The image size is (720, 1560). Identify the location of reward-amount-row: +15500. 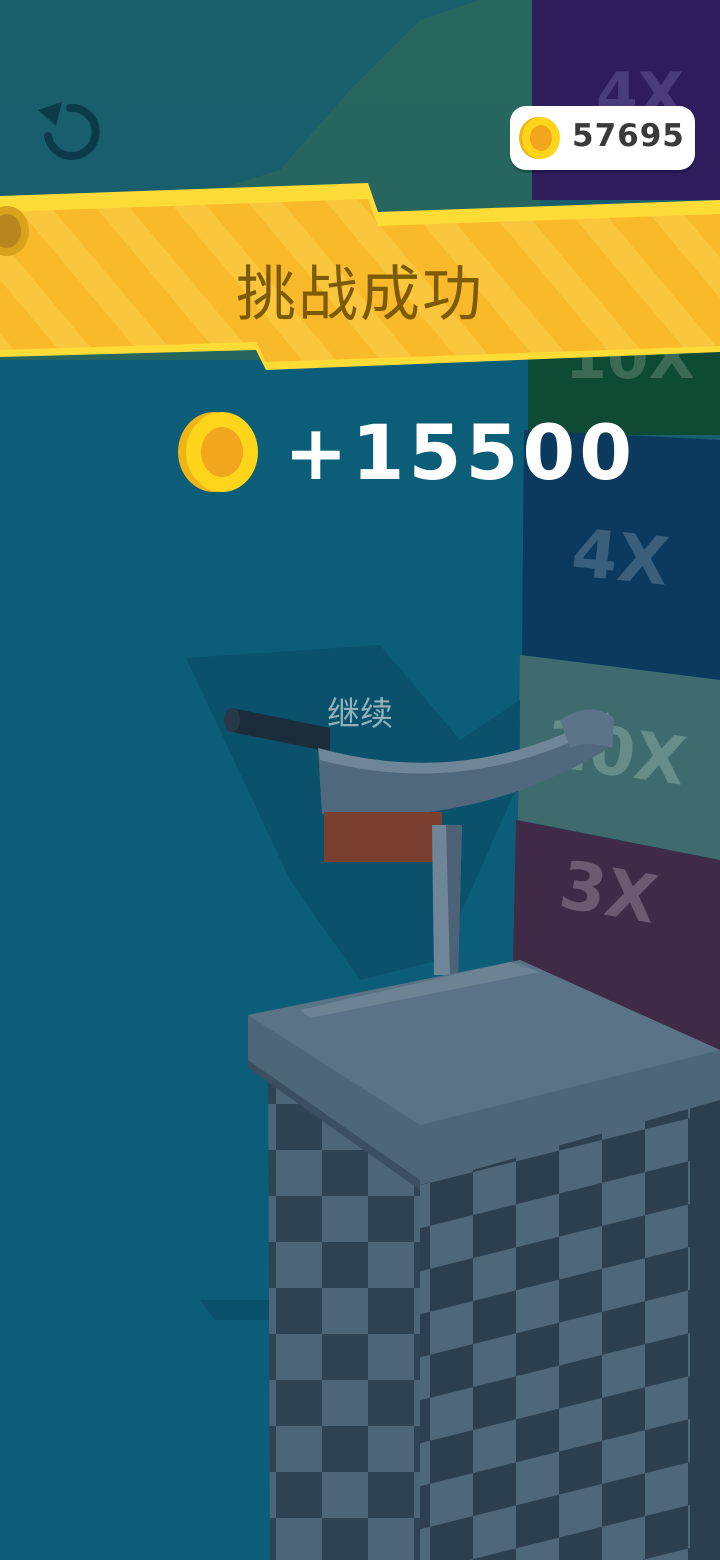
(404, 454).